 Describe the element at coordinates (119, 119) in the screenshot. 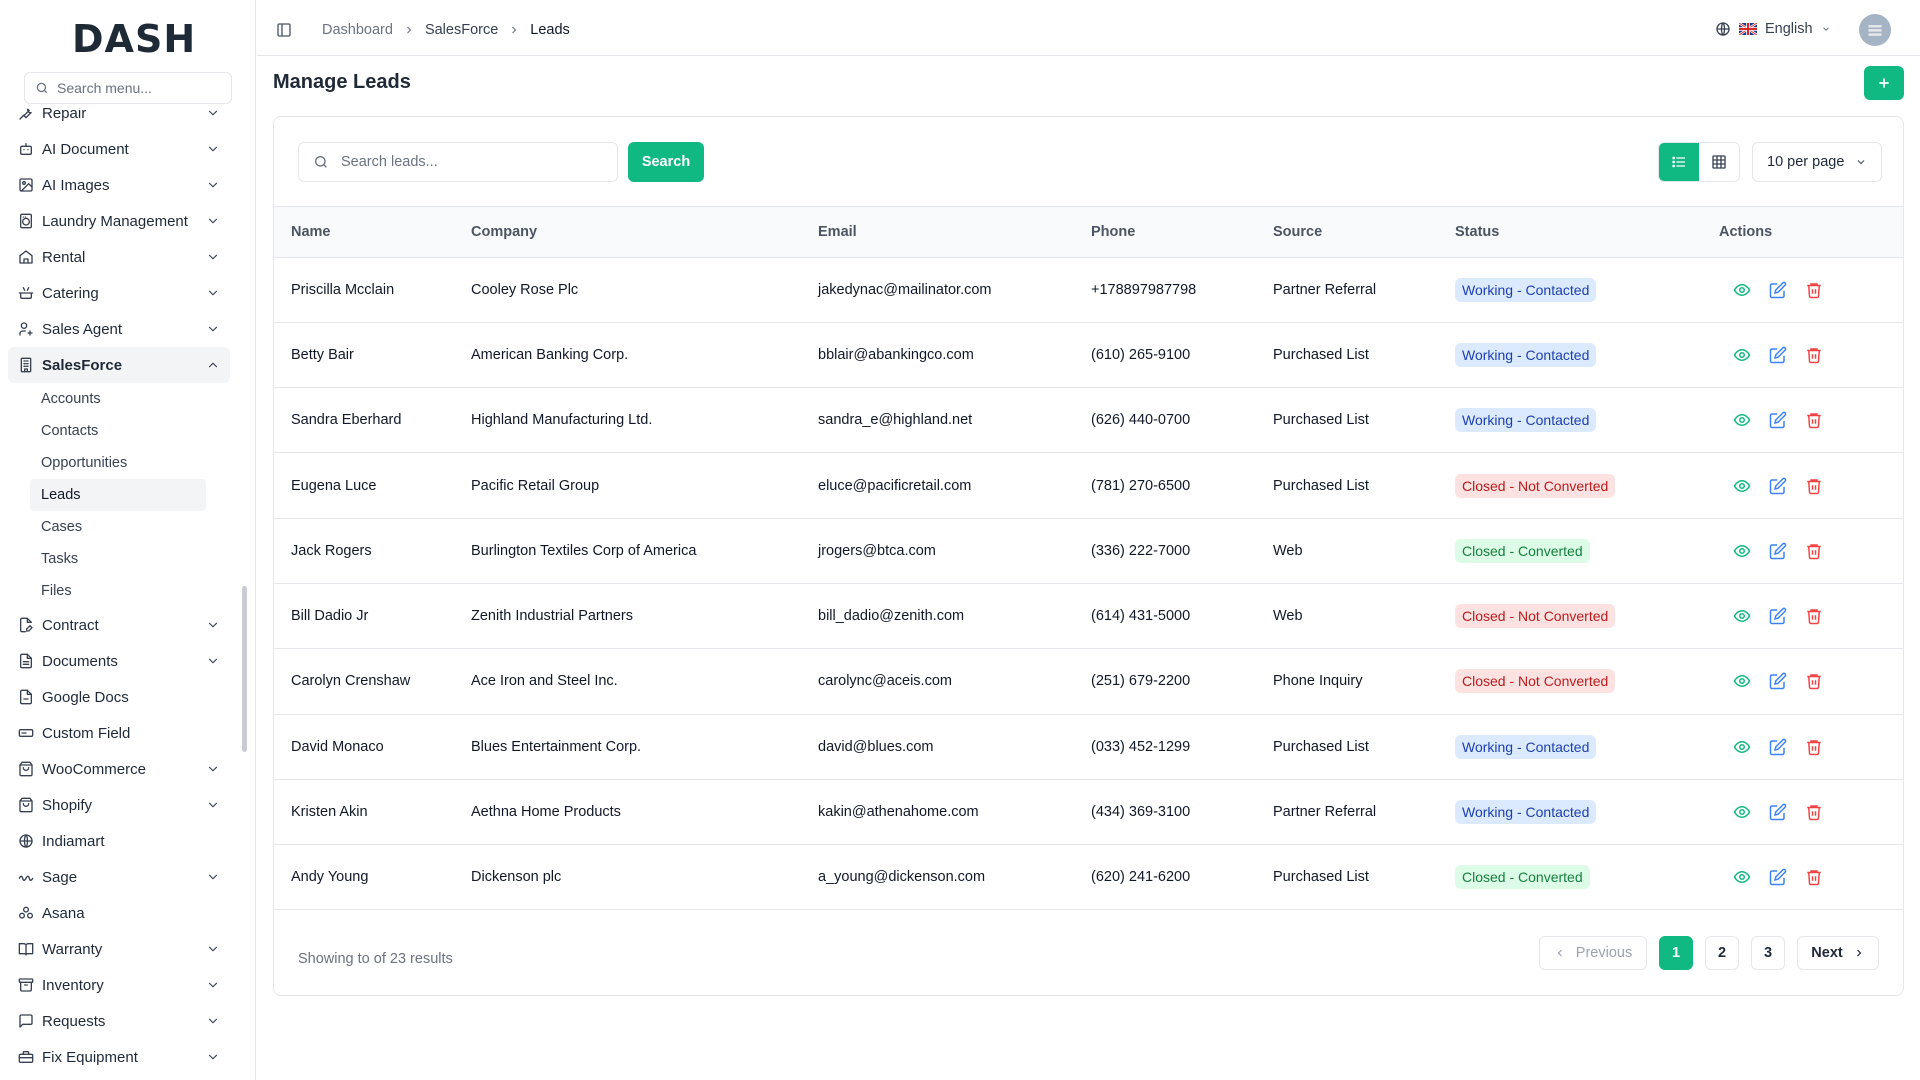

I see `sidebar-item-repair: Repair` at that location.